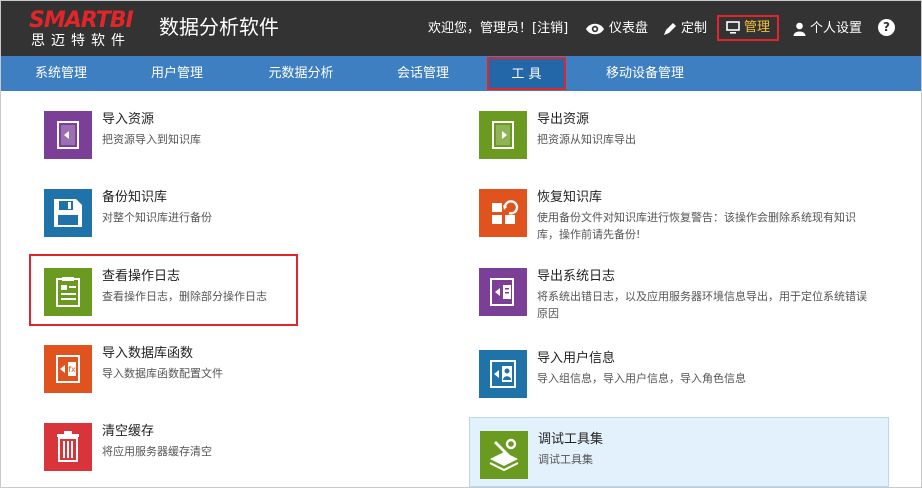 The height and width of the screenshot is (488, 922). I want to click on manage-link: 管理, so click(748, 28).